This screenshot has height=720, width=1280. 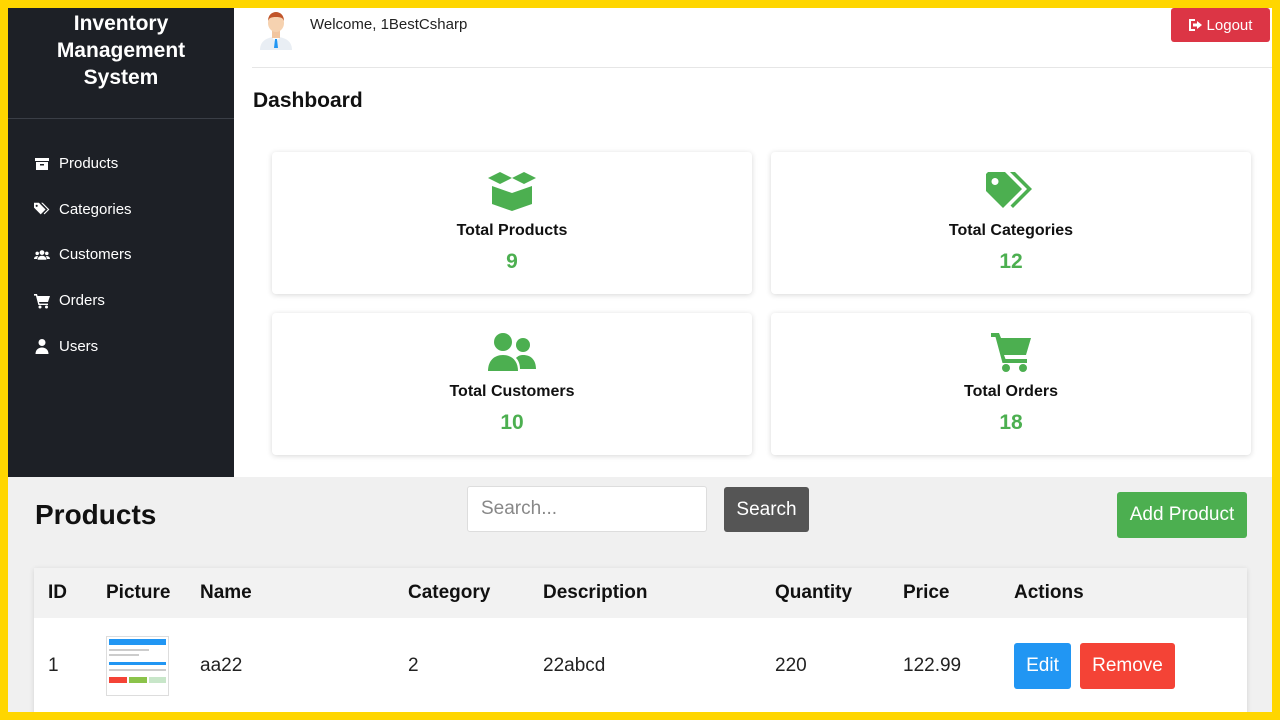 What do you see at coordinates (89, 164) in the screenshot?
I see `sidebar-item-label: Products` at bounding box center [89, 164].